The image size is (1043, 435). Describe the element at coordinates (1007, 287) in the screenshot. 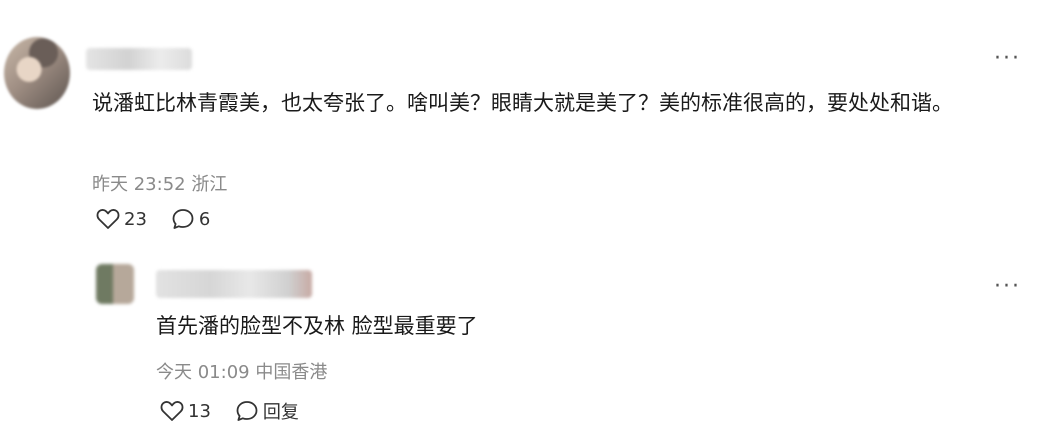

I see `reply-more-button: ···` at that location.